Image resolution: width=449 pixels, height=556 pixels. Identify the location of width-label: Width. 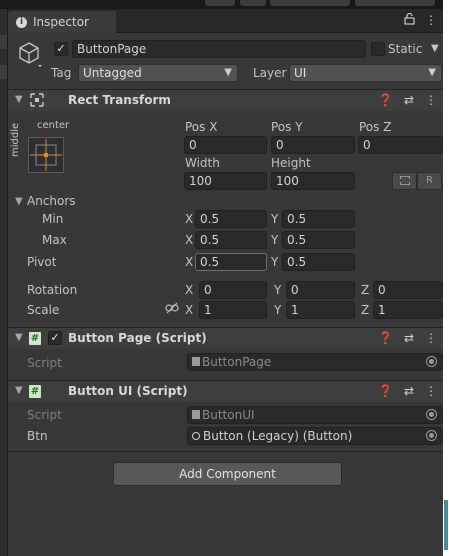
(202, 163).